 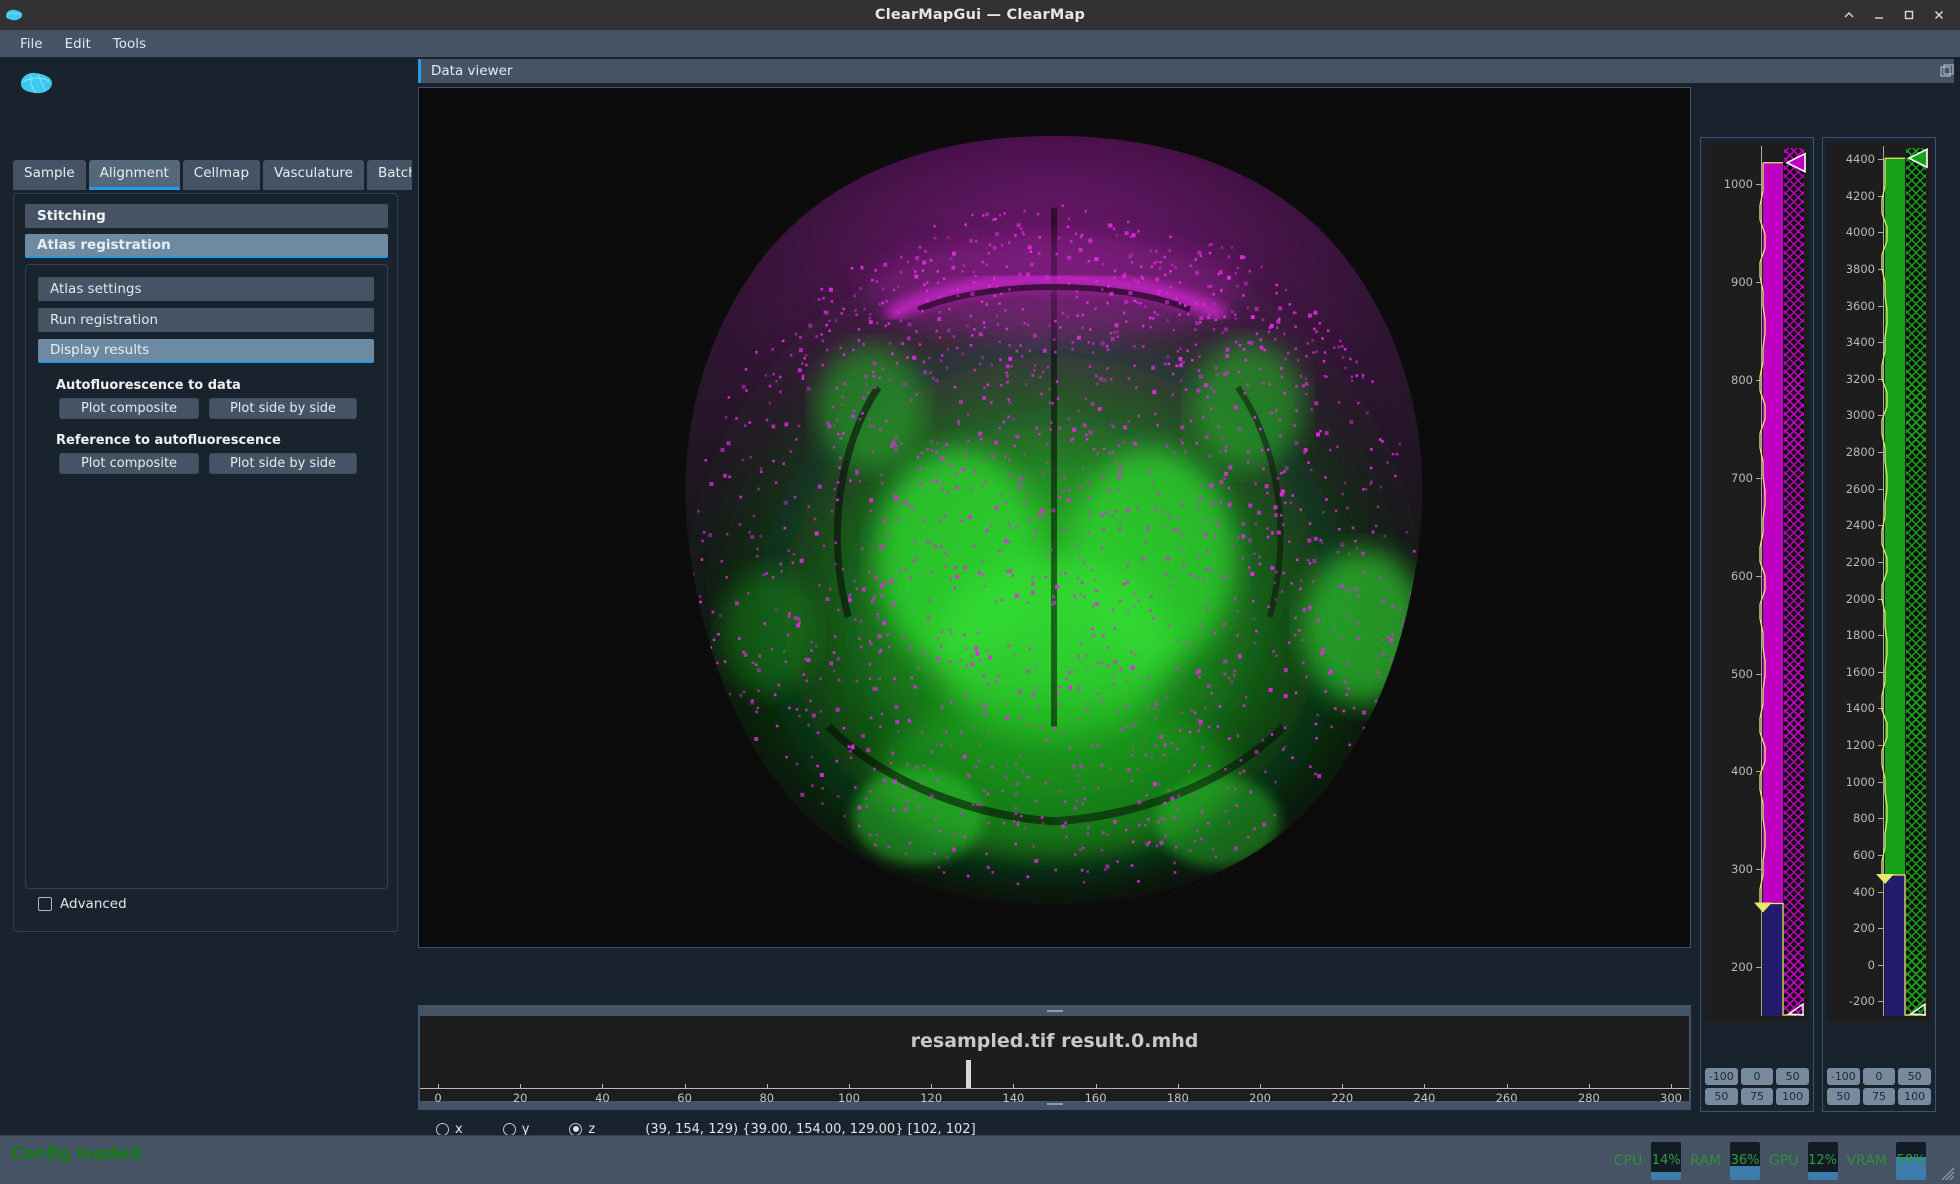 I want to click on cb1-btn-0: 0, so click(x=1879, y=1076).